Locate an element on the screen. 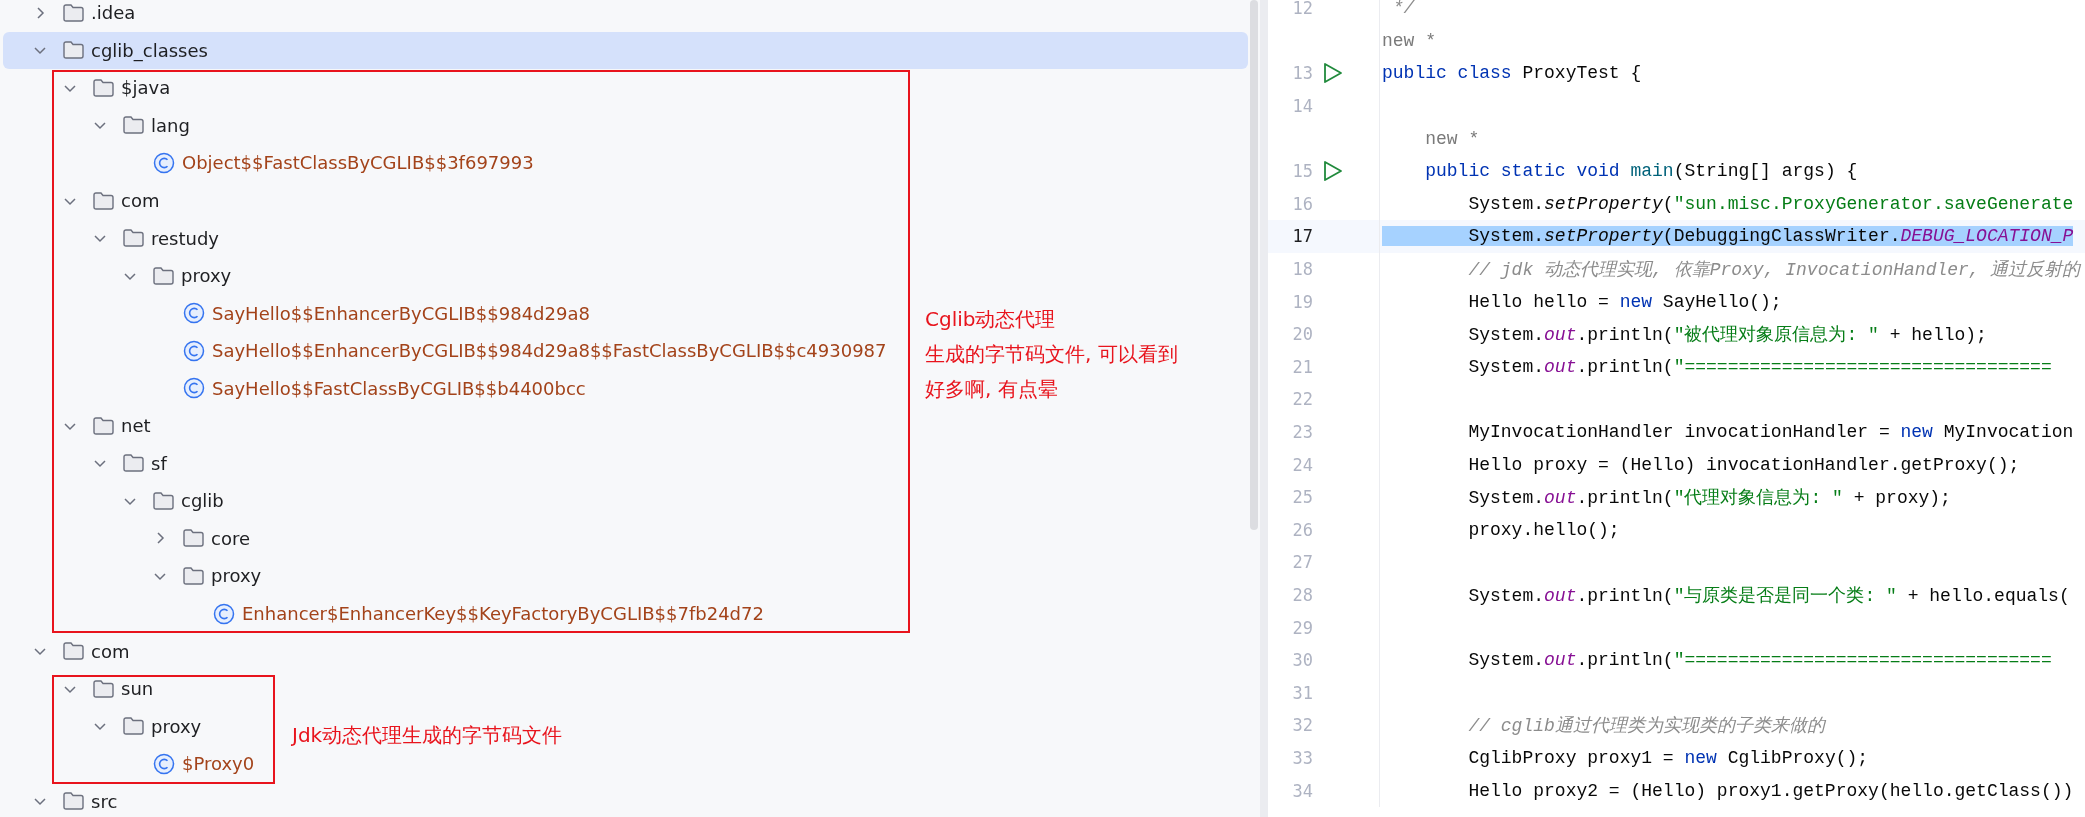 This screenshot has width=2085, height=817. code-line: public static void main(String[] args) { is located at coordinates (1641, 171).